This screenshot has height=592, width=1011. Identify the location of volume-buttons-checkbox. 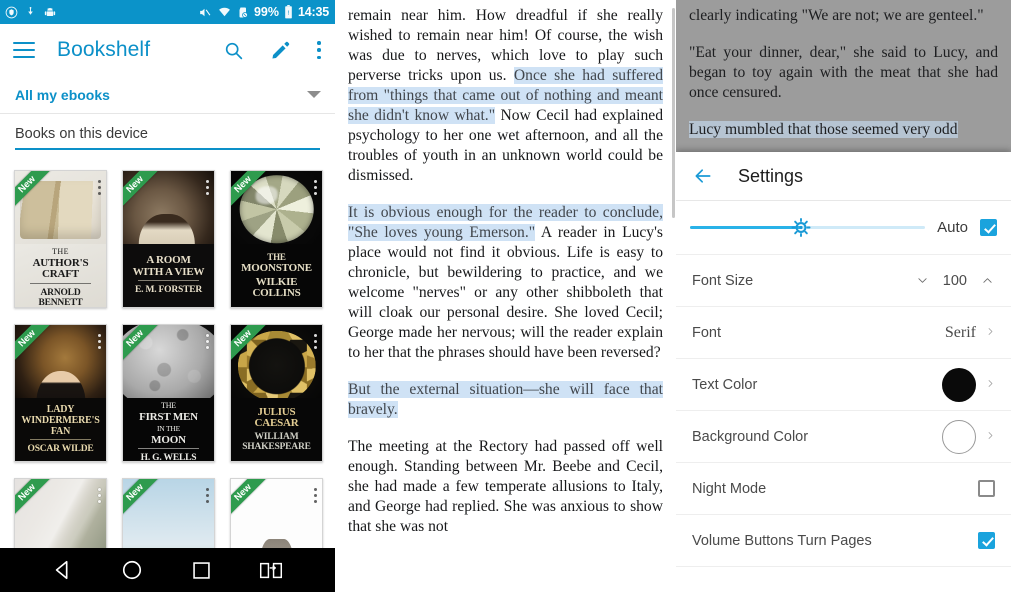
(986, 540).